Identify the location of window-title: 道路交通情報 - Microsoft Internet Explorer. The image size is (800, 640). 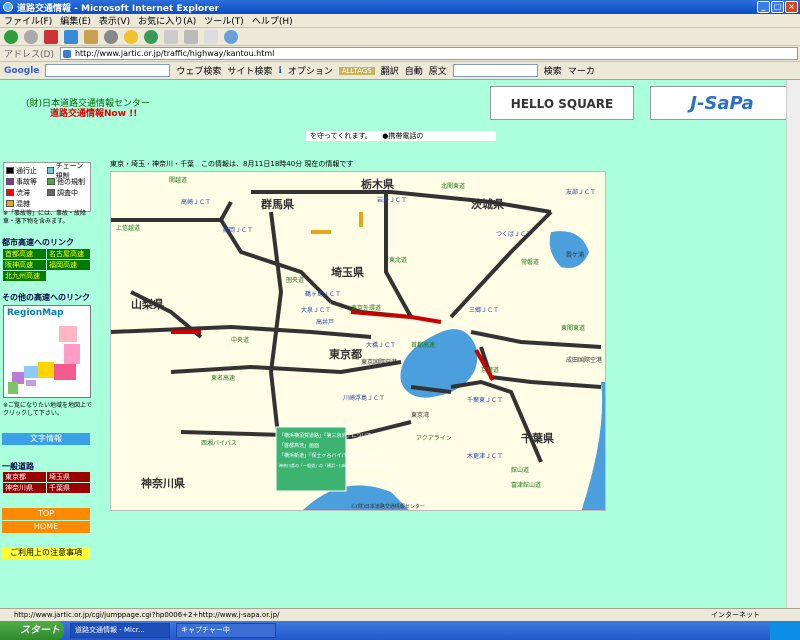
(118, 8).